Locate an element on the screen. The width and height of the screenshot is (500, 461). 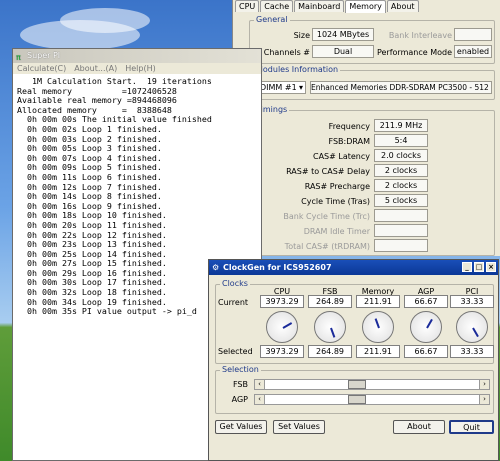
chevron-down-icon: ▾ is located at coordinates (300, 87).